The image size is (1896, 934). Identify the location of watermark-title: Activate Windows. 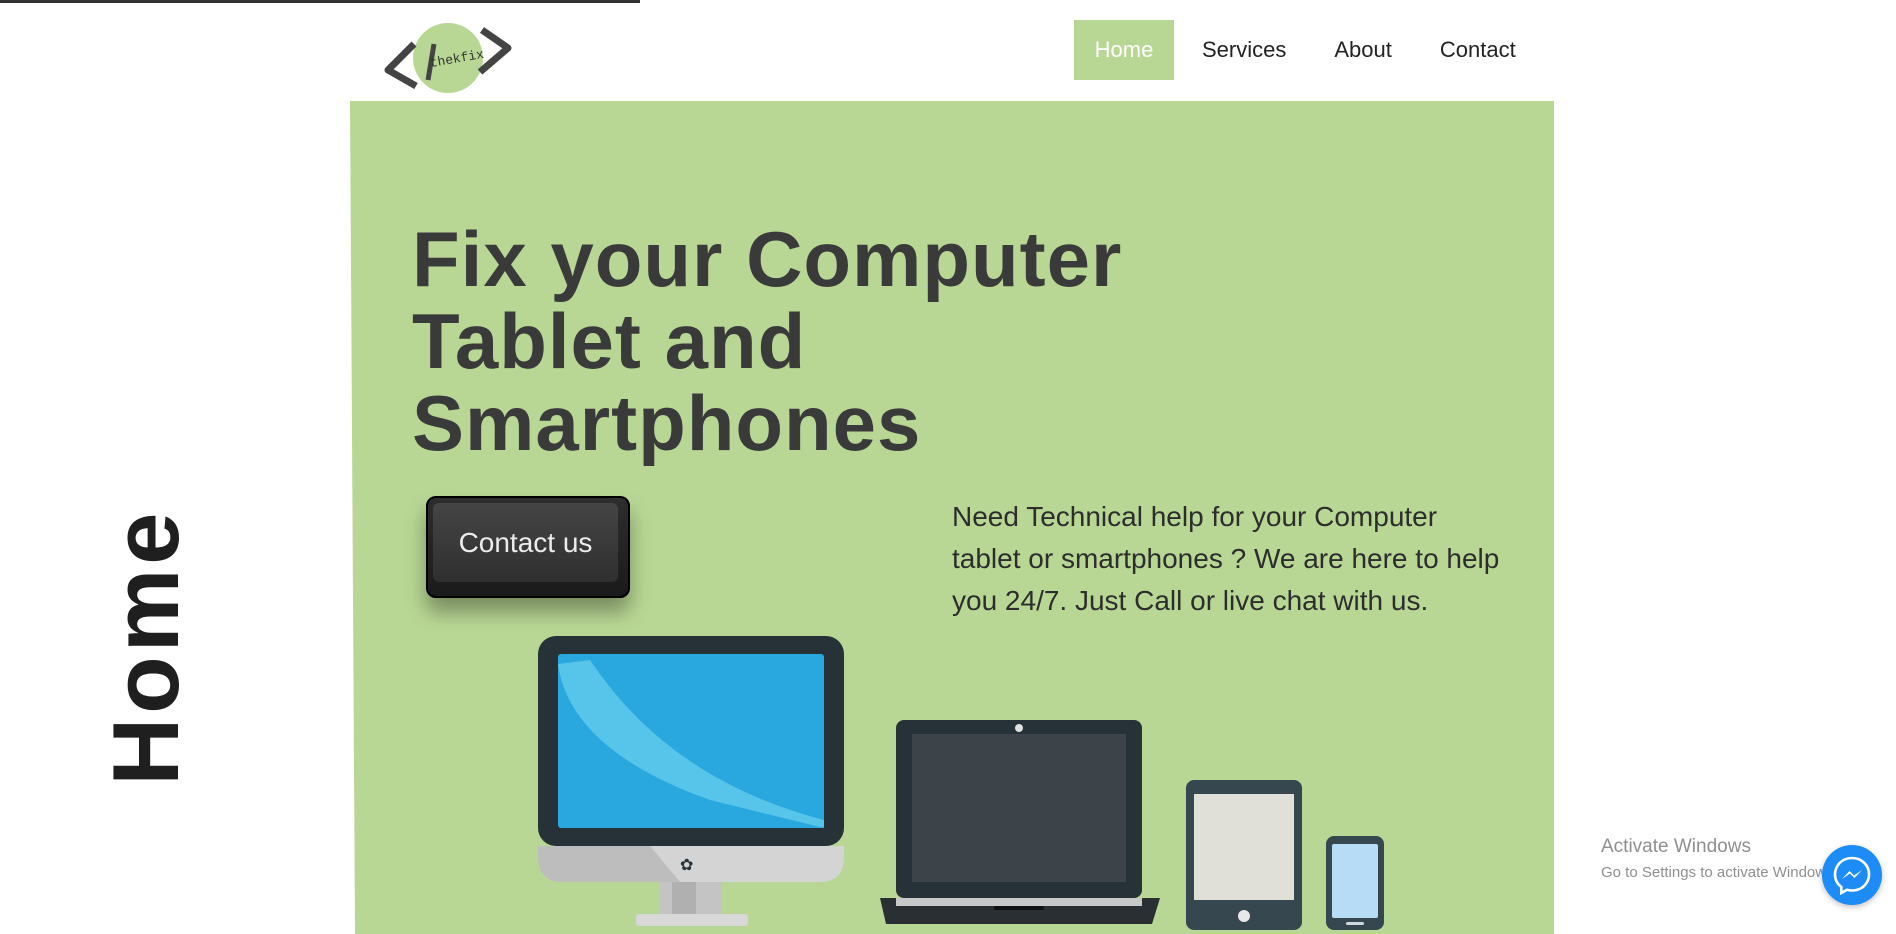
(1676, 846).